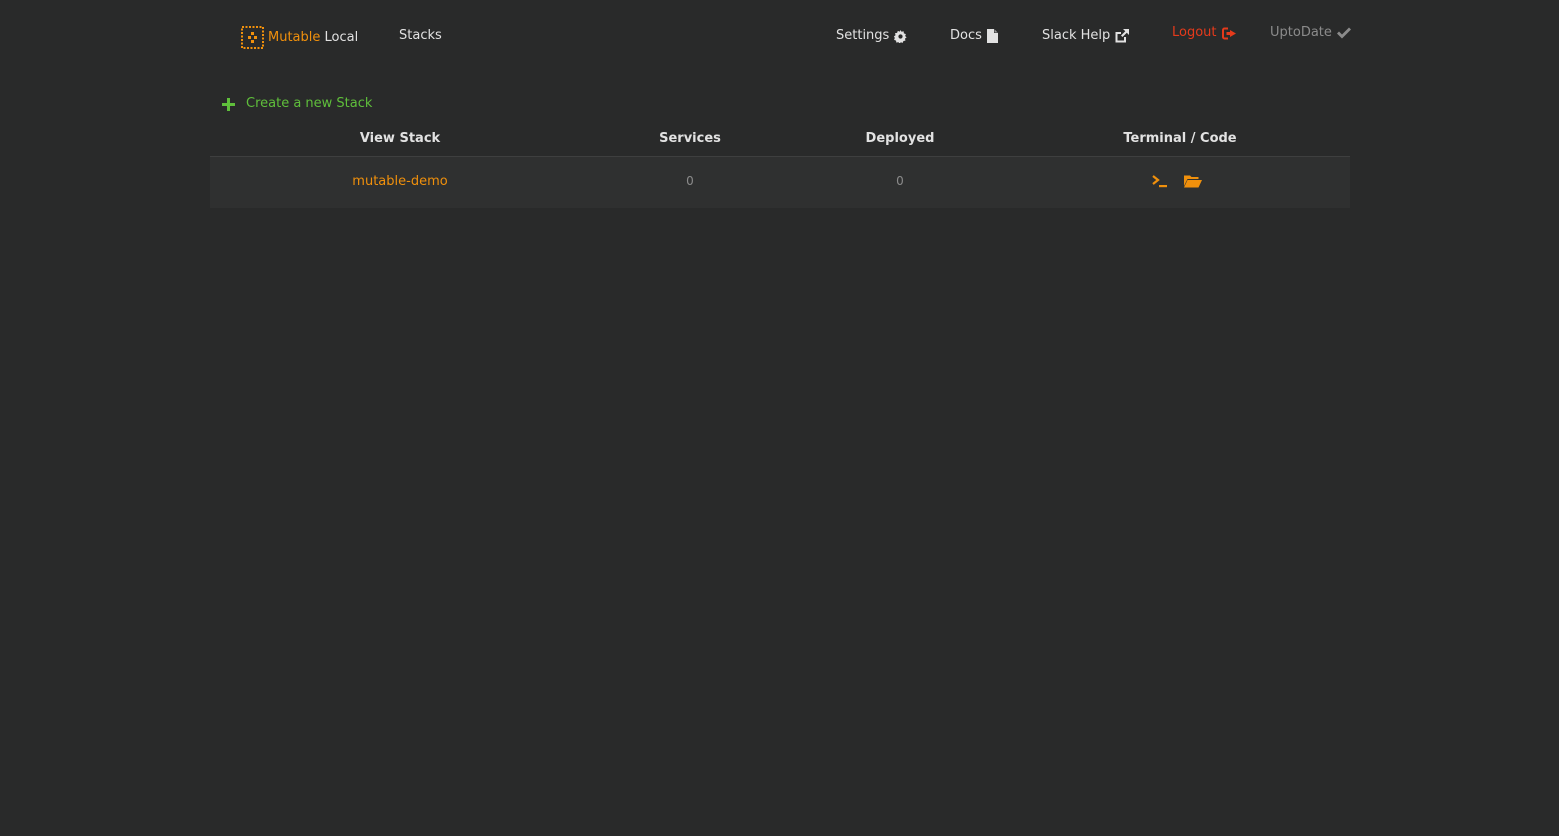 Image resolution: width=1559 pixels, height=836 pixels. Describe the element at coordinates (966, 35) in the screenshot. I see `nav-docs-label: Docs` at that location.